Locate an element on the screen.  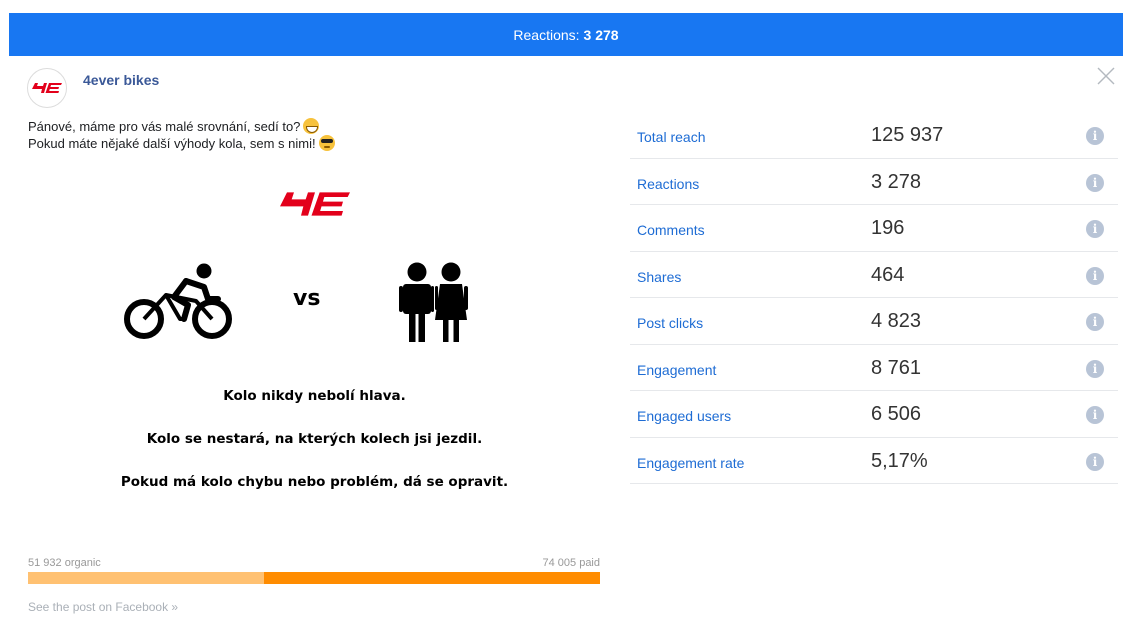
organic-reach-label: 51 932 organic is located at coordinates (64, 563).